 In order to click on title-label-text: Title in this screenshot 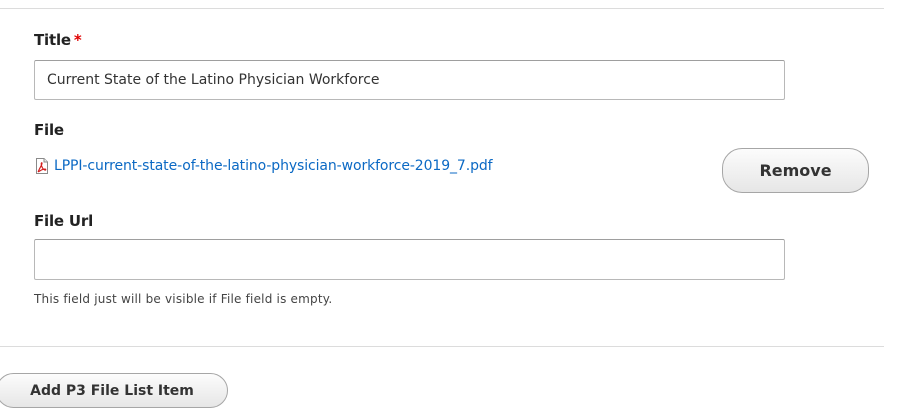, I will do `click(52, 40)`.